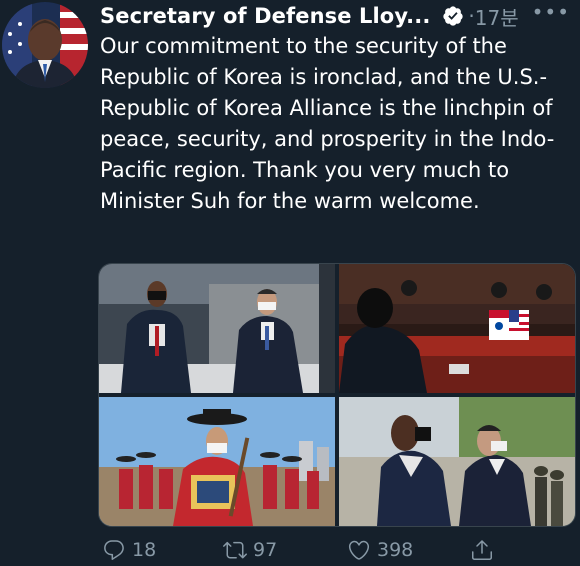  What do you see at coordinates (265, 550) in the screenshot?
I see `retweet-count: 97` at bounding box center [265, 550].